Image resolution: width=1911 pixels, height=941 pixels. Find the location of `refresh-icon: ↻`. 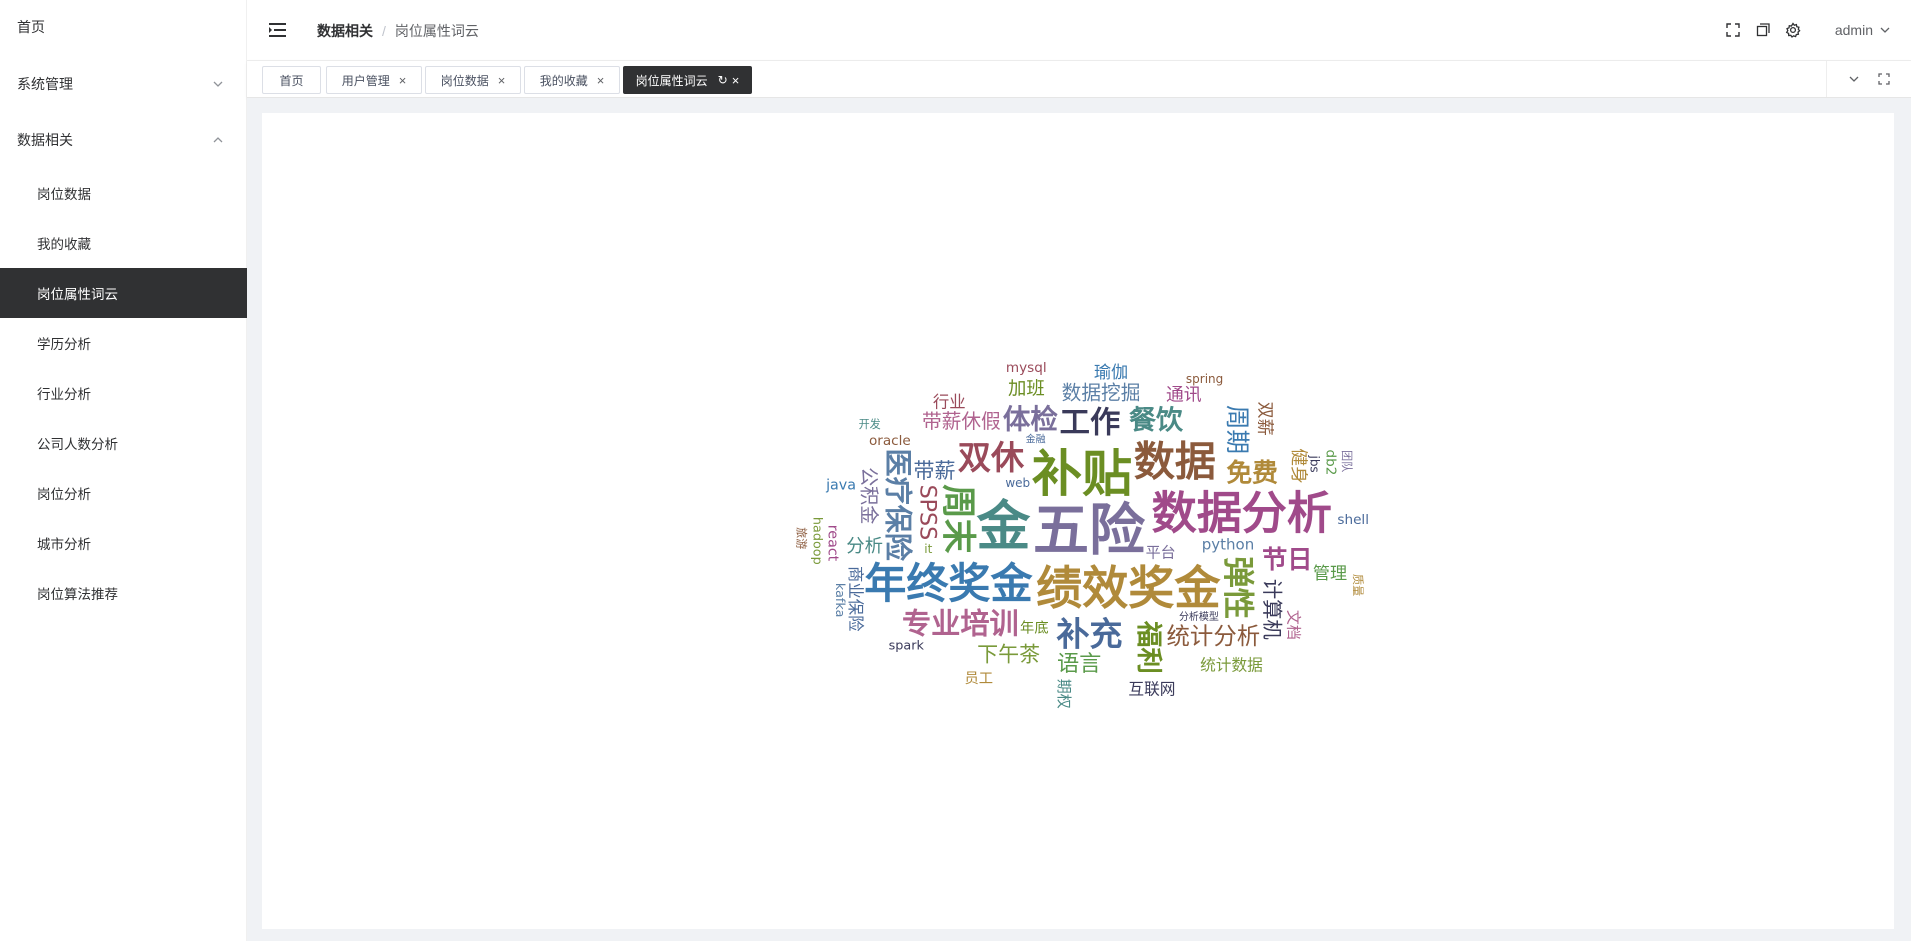

refresh-icon: ↻ is located at coordinates (723, 80).